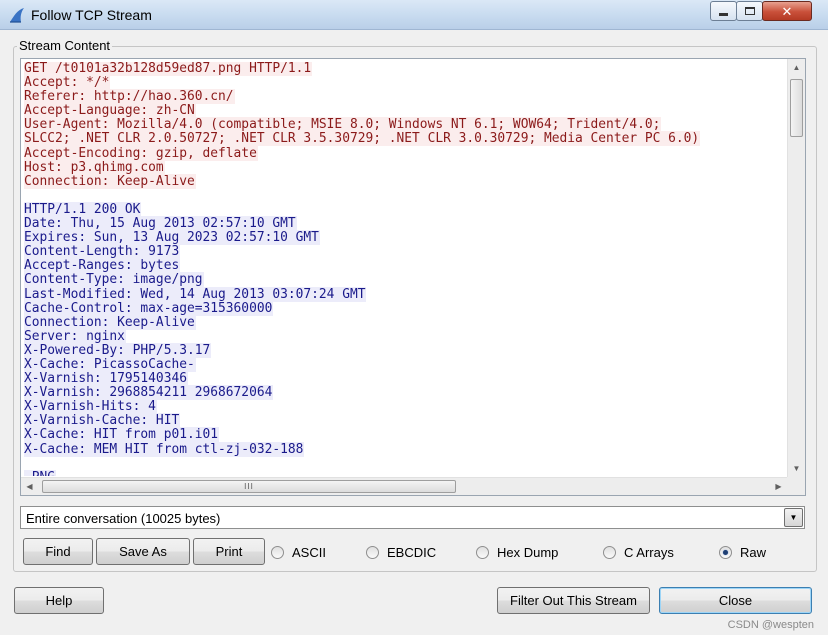 The width and height of the screenshot is (828, 635). I want to click on stream-line: X-Cache: HIT from p01.i01, so click(404, 435).